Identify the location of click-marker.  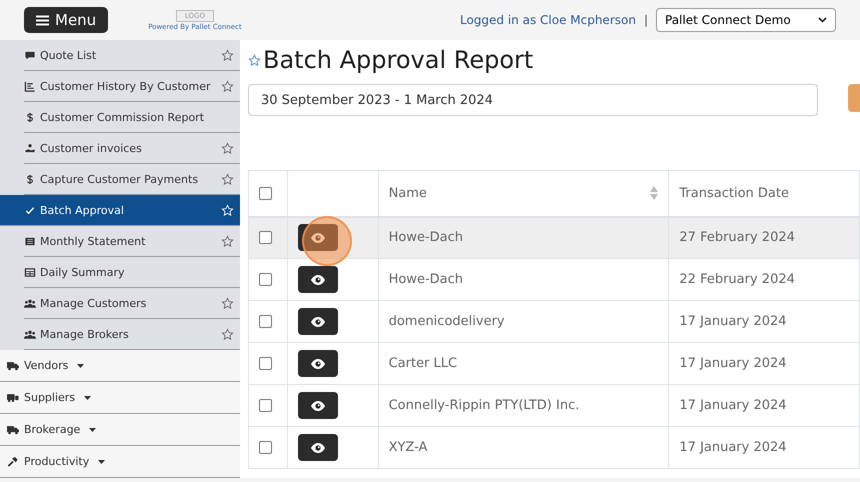
(327, 241).